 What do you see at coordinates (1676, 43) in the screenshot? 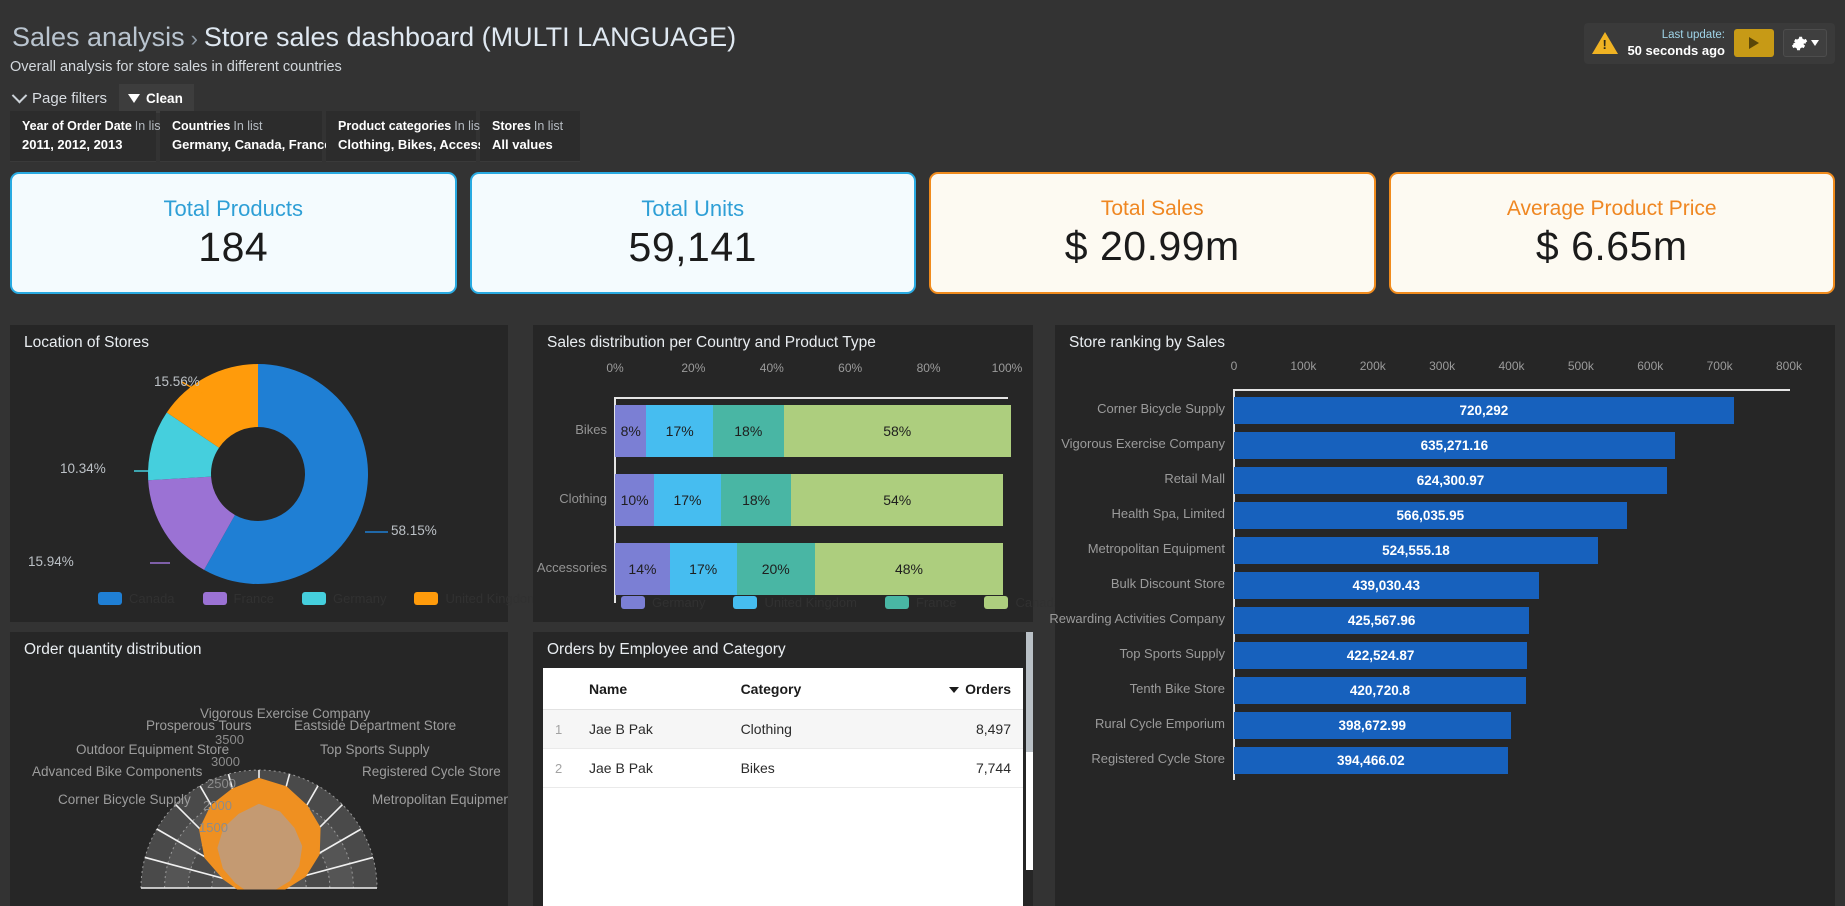
I see `last-update-info: Last update: 50 seconds ago` at bounding box center [1676, 43].